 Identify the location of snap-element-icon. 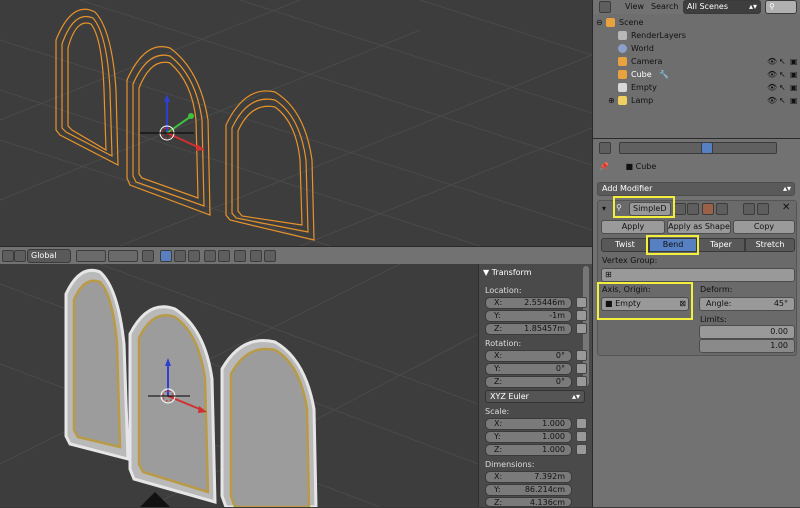
(210, 256).